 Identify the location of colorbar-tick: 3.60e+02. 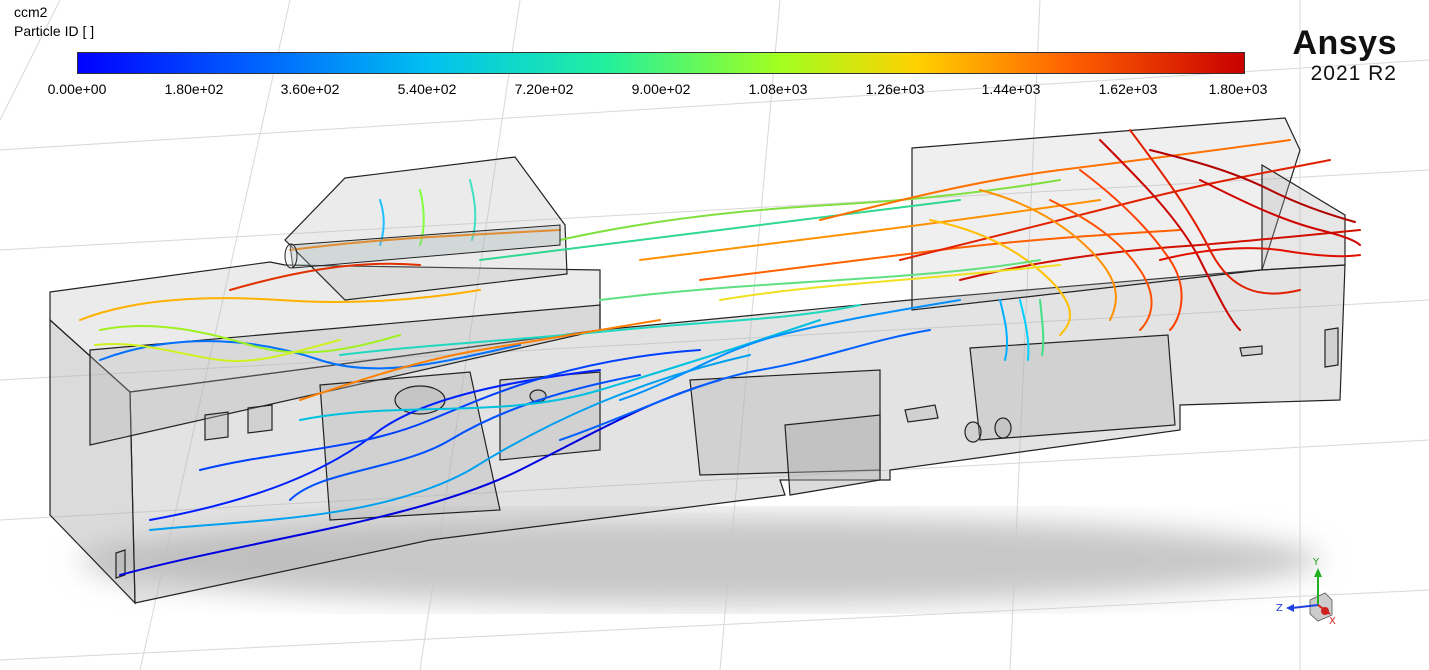
(310, 89).